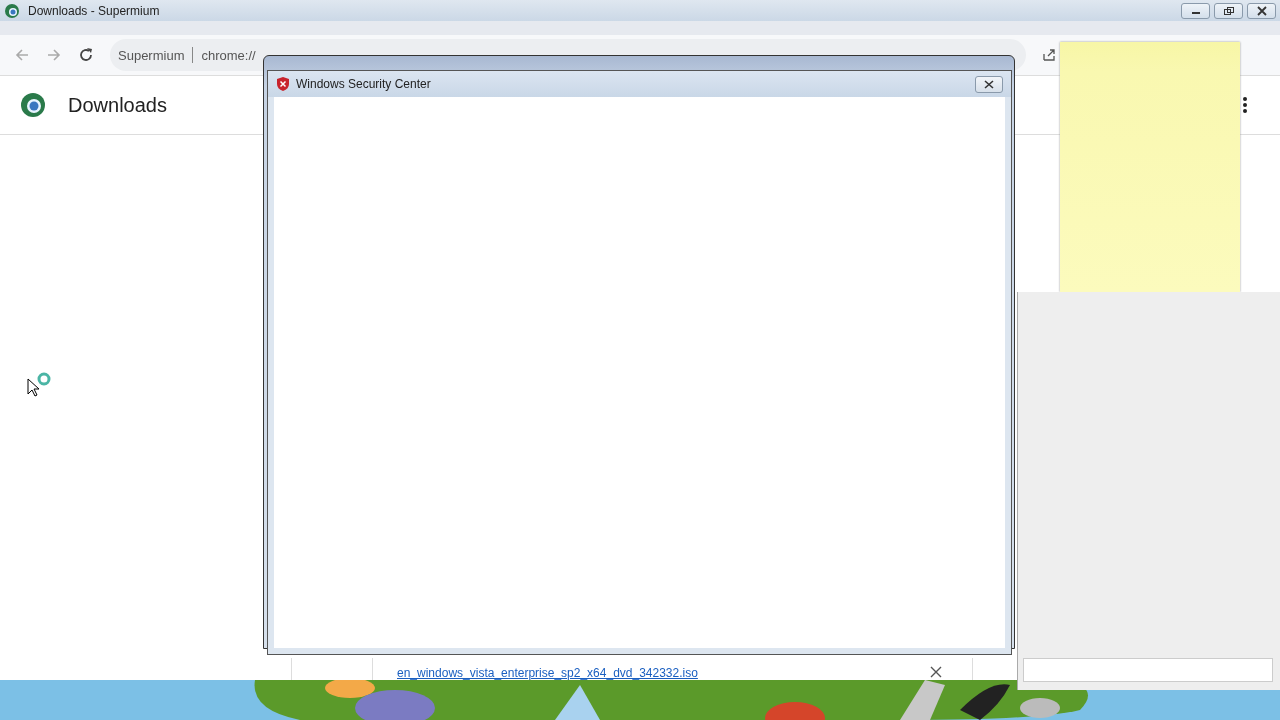 The height and width of the screenshot is (720, 1280). I want to click on reload-icon, so click(86, 55).